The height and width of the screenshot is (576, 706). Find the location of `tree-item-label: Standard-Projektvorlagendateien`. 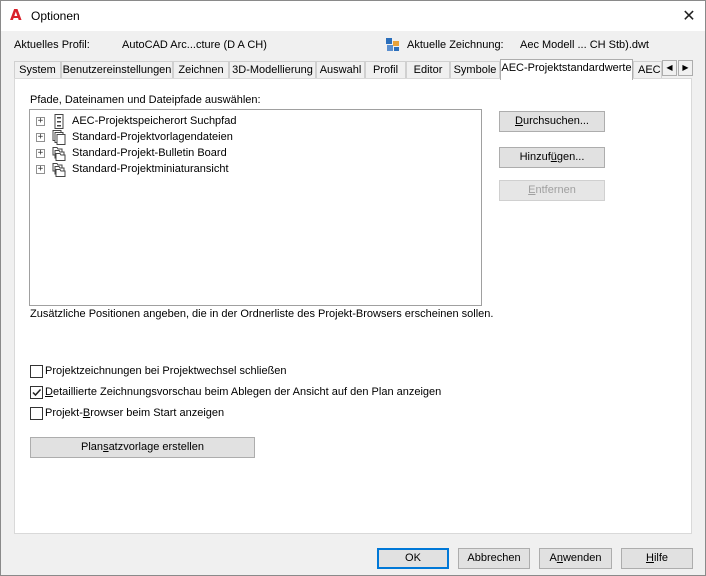

tree-item-label: Standard-Projektvorlagendateien is located at coordinates (152, 137).